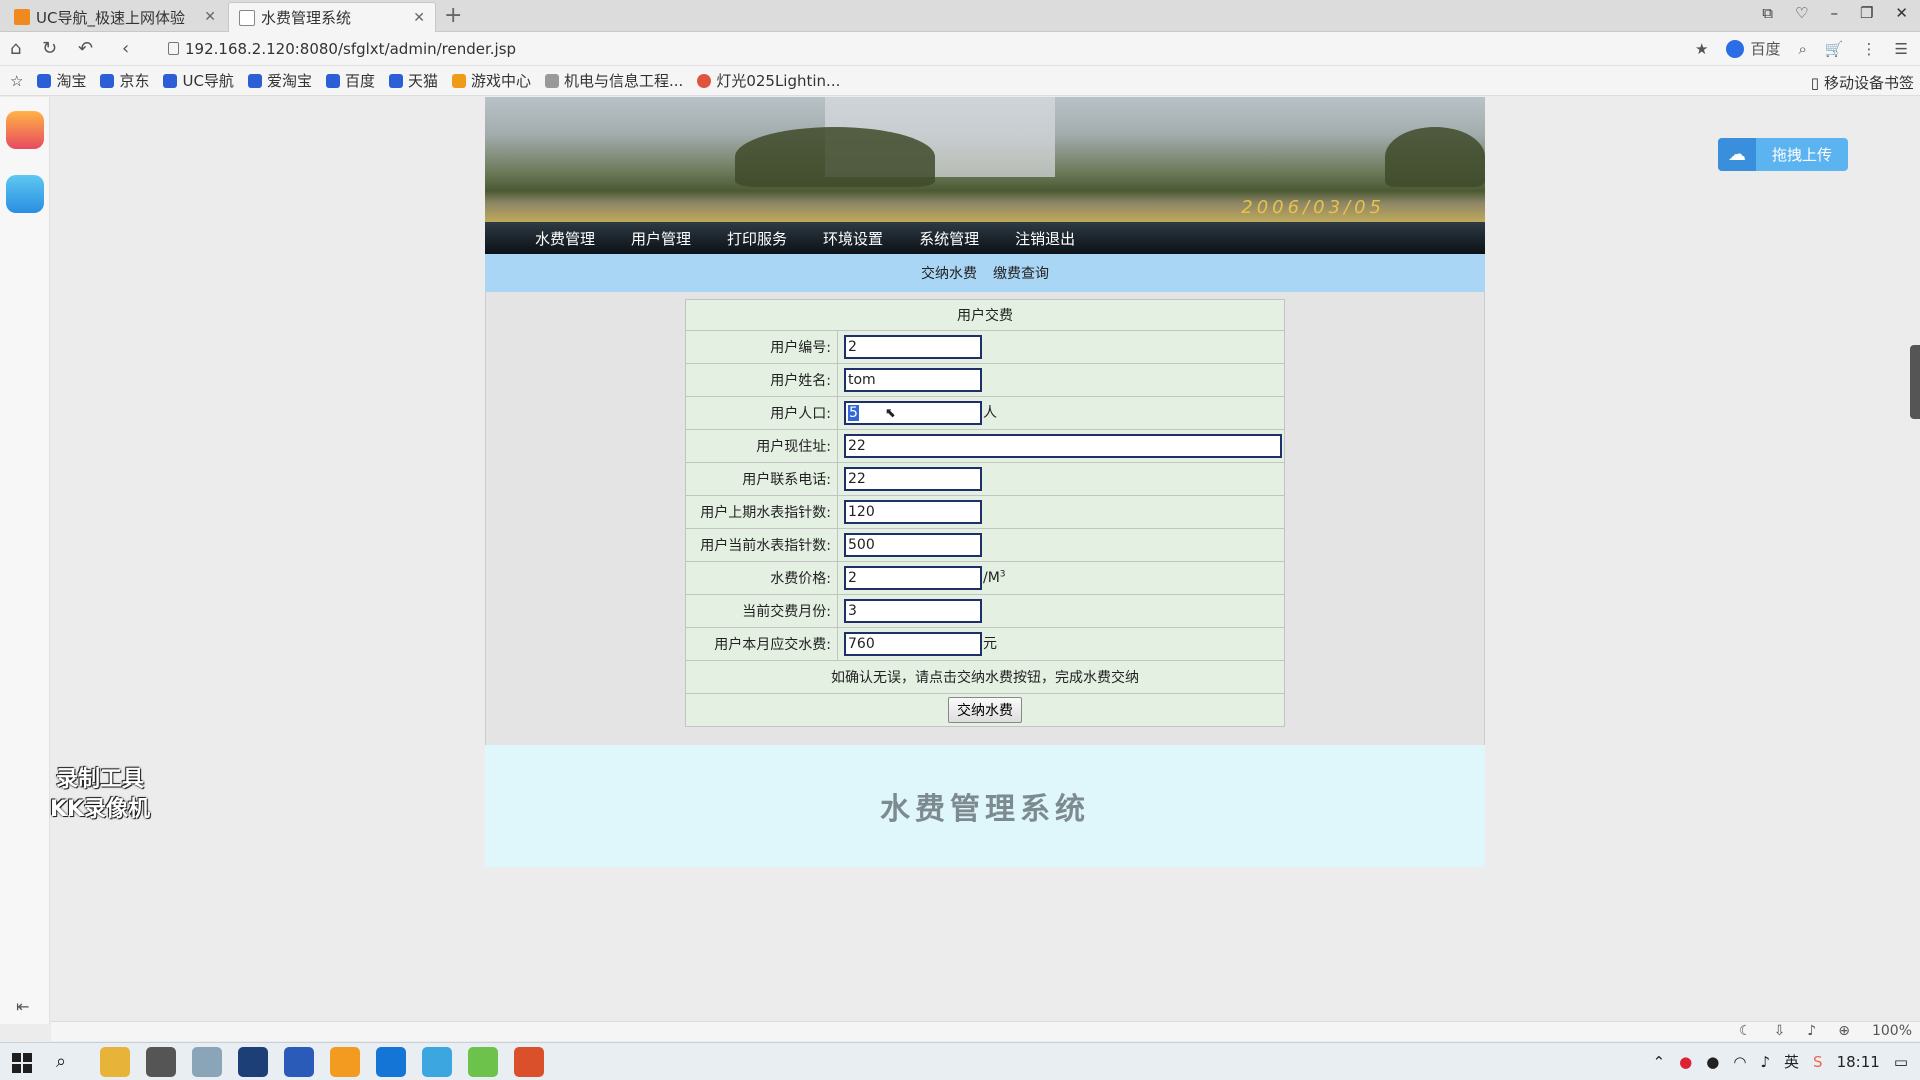 This screenshot has width=1920, height=1080. Describe the element at coordinates (853, 413) in the screenshot. I see `selected-text: 5` at that location.